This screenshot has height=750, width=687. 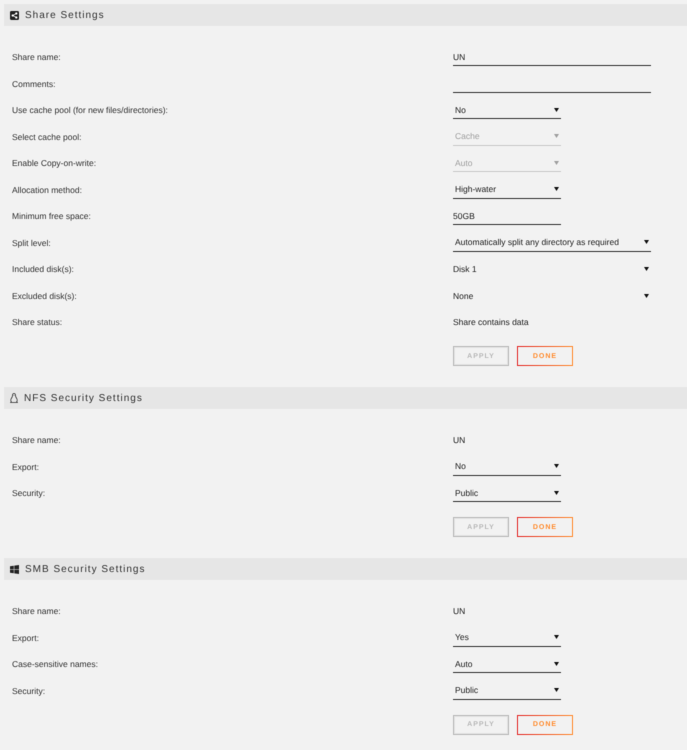 I want to click on field-label: Enable Copy-on-write:, so click(x=54, y=163).